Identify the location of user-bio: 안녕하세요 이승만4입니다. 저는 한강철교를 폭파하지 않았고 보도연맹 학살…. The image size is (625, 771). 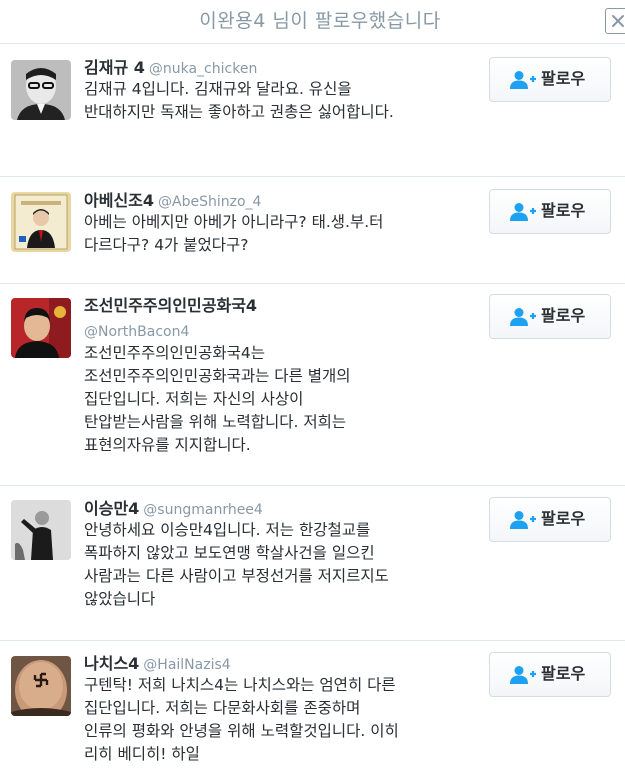
(236, 564).